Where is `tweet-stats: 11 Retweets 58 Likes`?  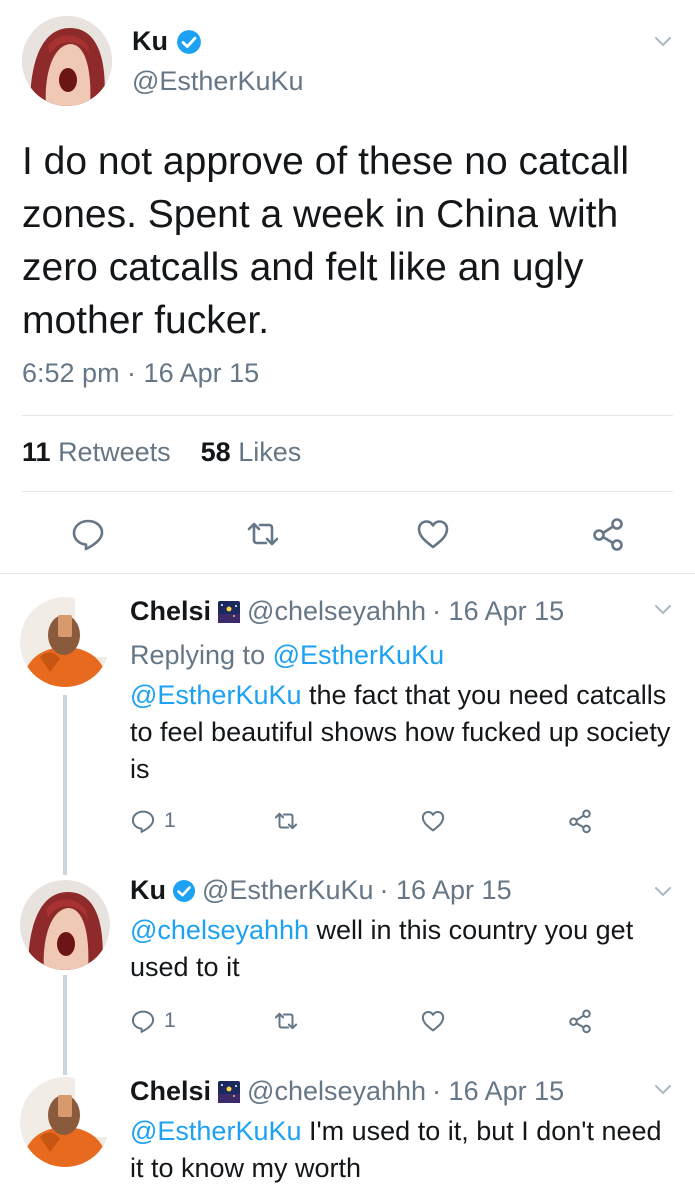 tweet-stats: 11 Retweets 58 Likes is located at coordinates (161, 452).